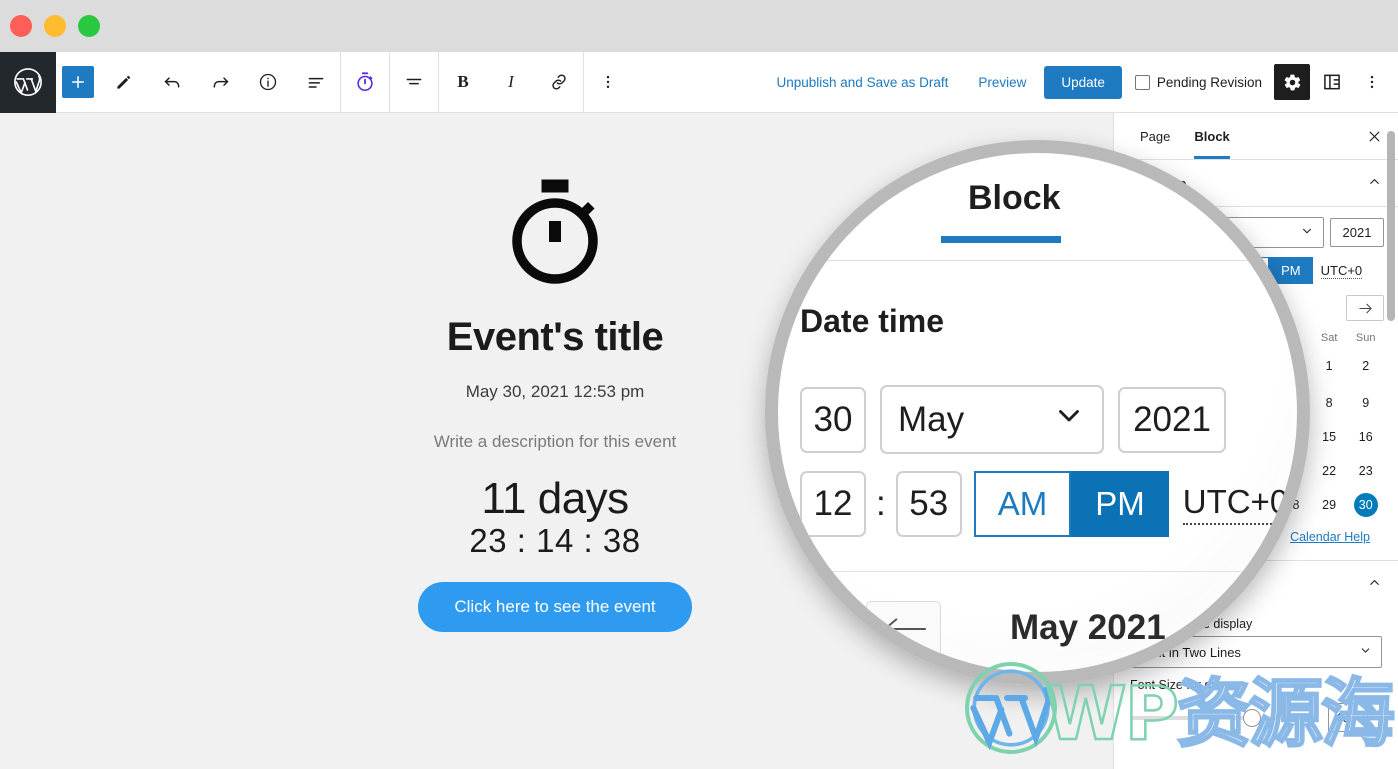 This screenshot has height=769, width=1398. Describe the element at coordinates (414, 82) in the screenshot. I see `align-button` at that location.